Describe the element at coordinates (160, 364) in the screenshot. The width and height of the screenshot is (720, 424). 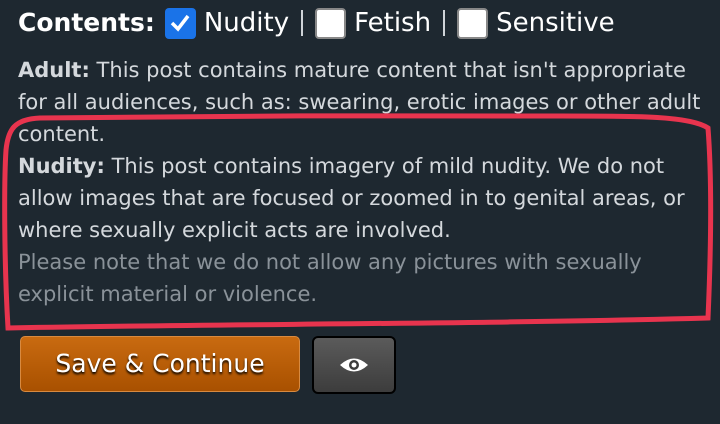
I see `save-continue-button: Save & Continue` at that location.